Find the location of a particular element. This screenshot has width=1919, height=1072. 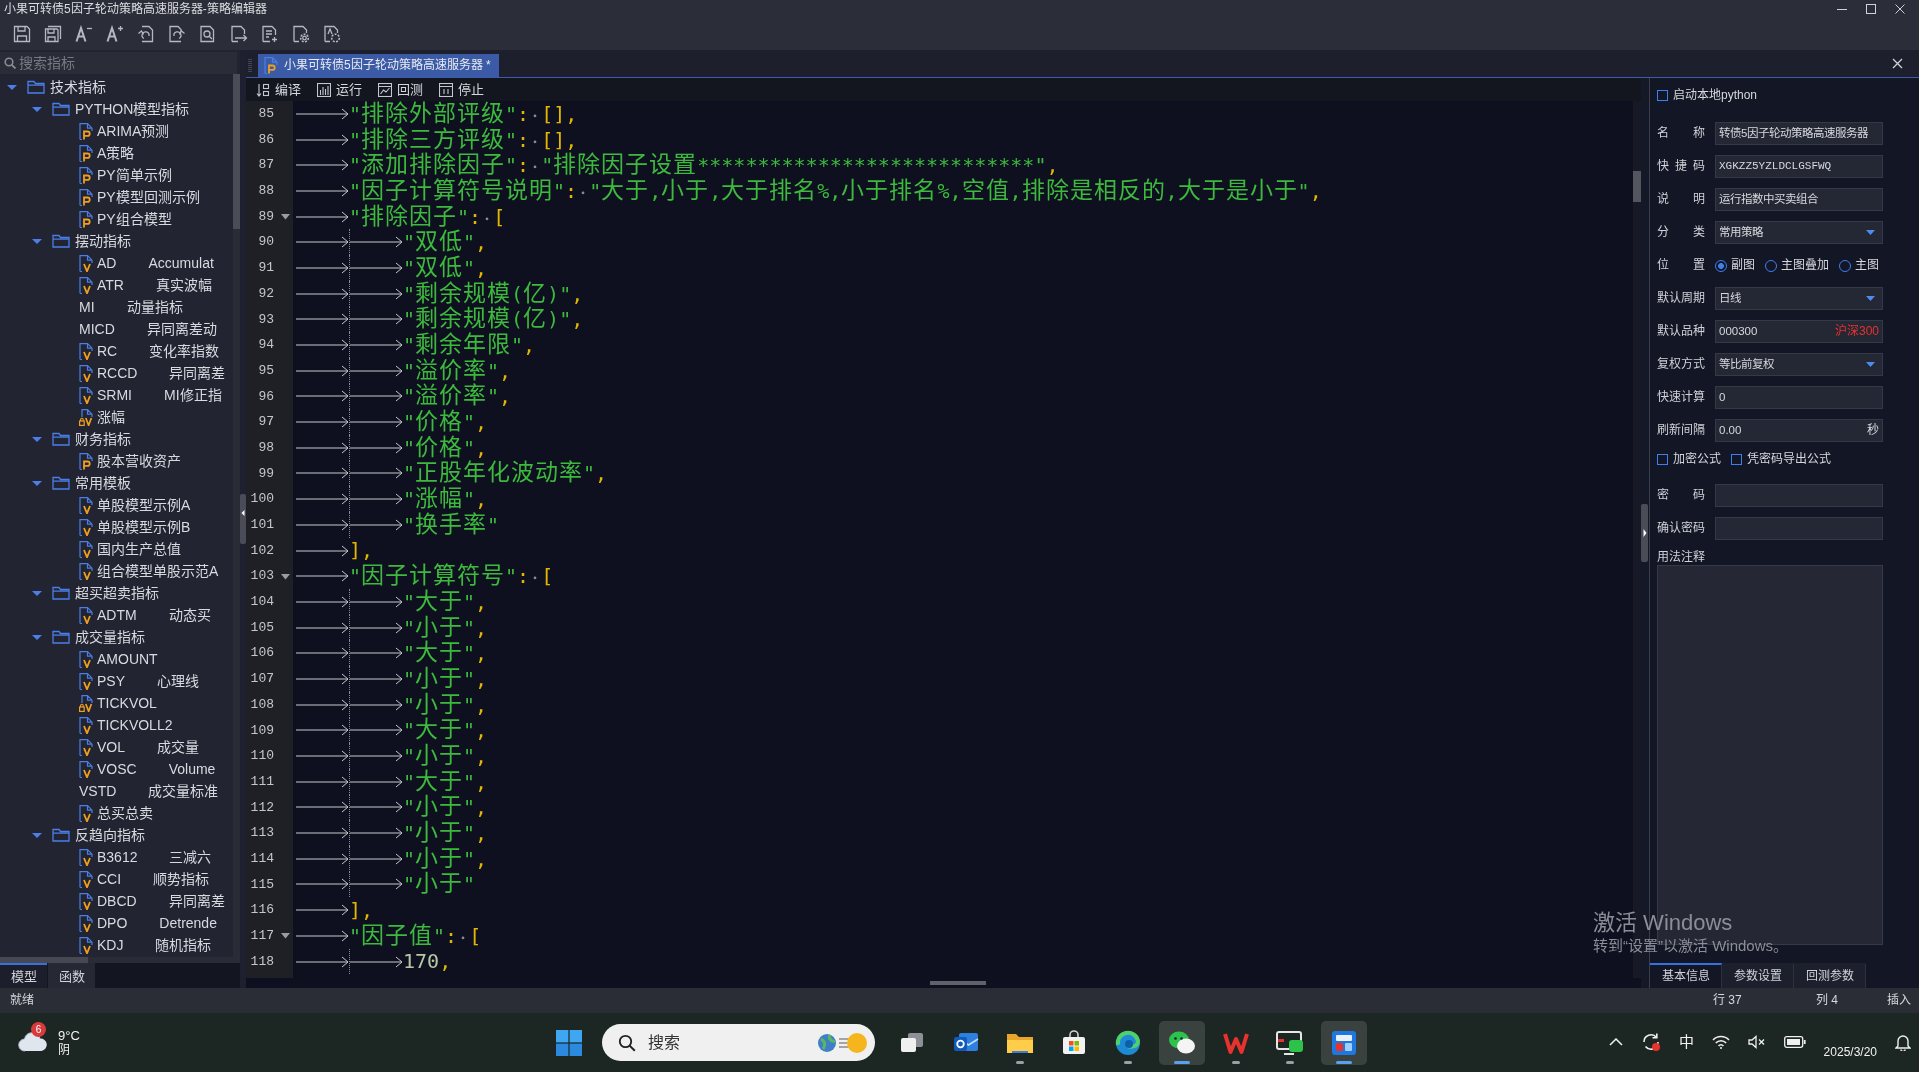

tree-item: ATR is located at coordinates (110, 285).